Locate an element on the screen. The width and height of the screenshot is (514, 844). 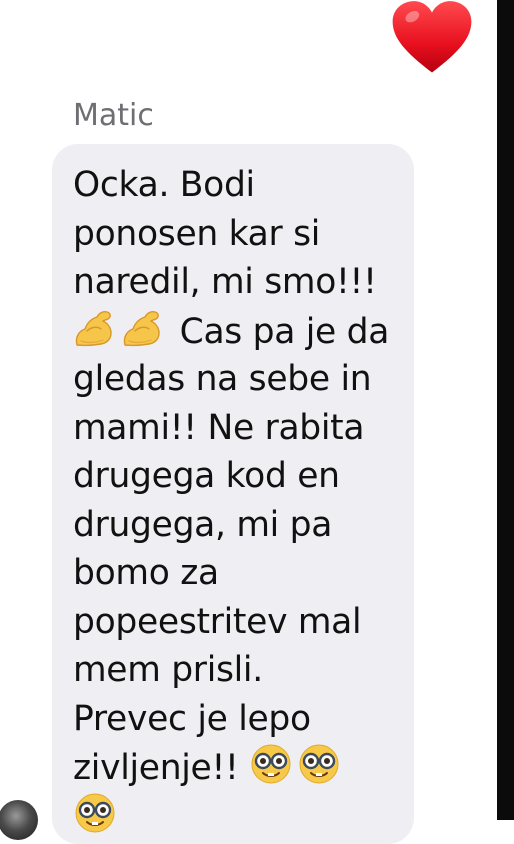
message-line: zivljenje!! is located at coordinates (241, 767).